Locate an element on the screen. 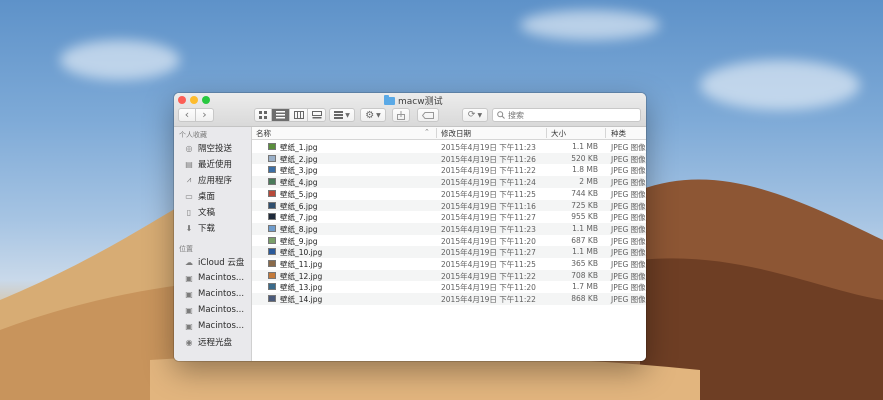 The height and width of the screenshot is (400, 883). file-name: 壁纸_4.jpg is located at coordinates (299, 183).